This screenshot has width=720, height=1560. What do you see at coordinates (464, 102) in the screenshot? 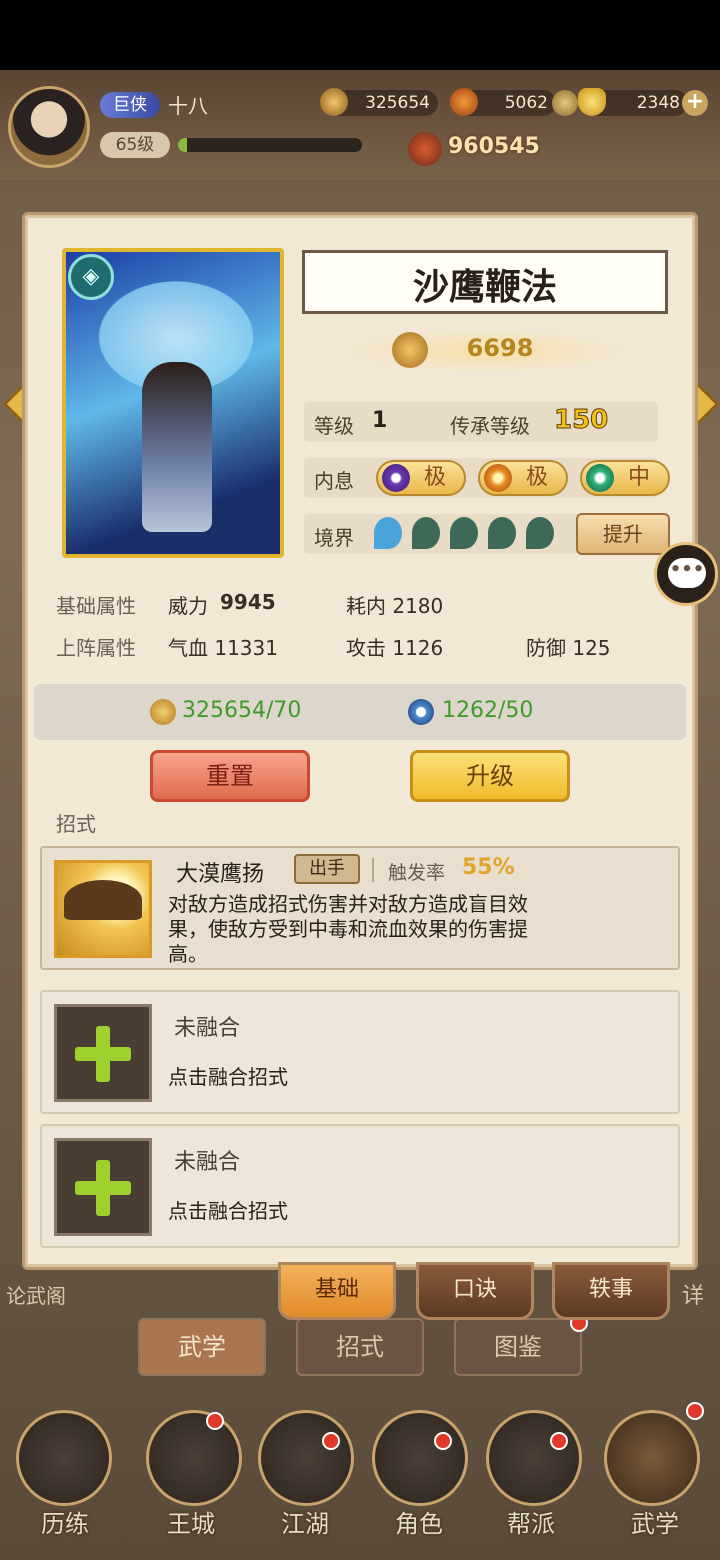
I see `energy-flame-icon` at bounding box center [464, 102].